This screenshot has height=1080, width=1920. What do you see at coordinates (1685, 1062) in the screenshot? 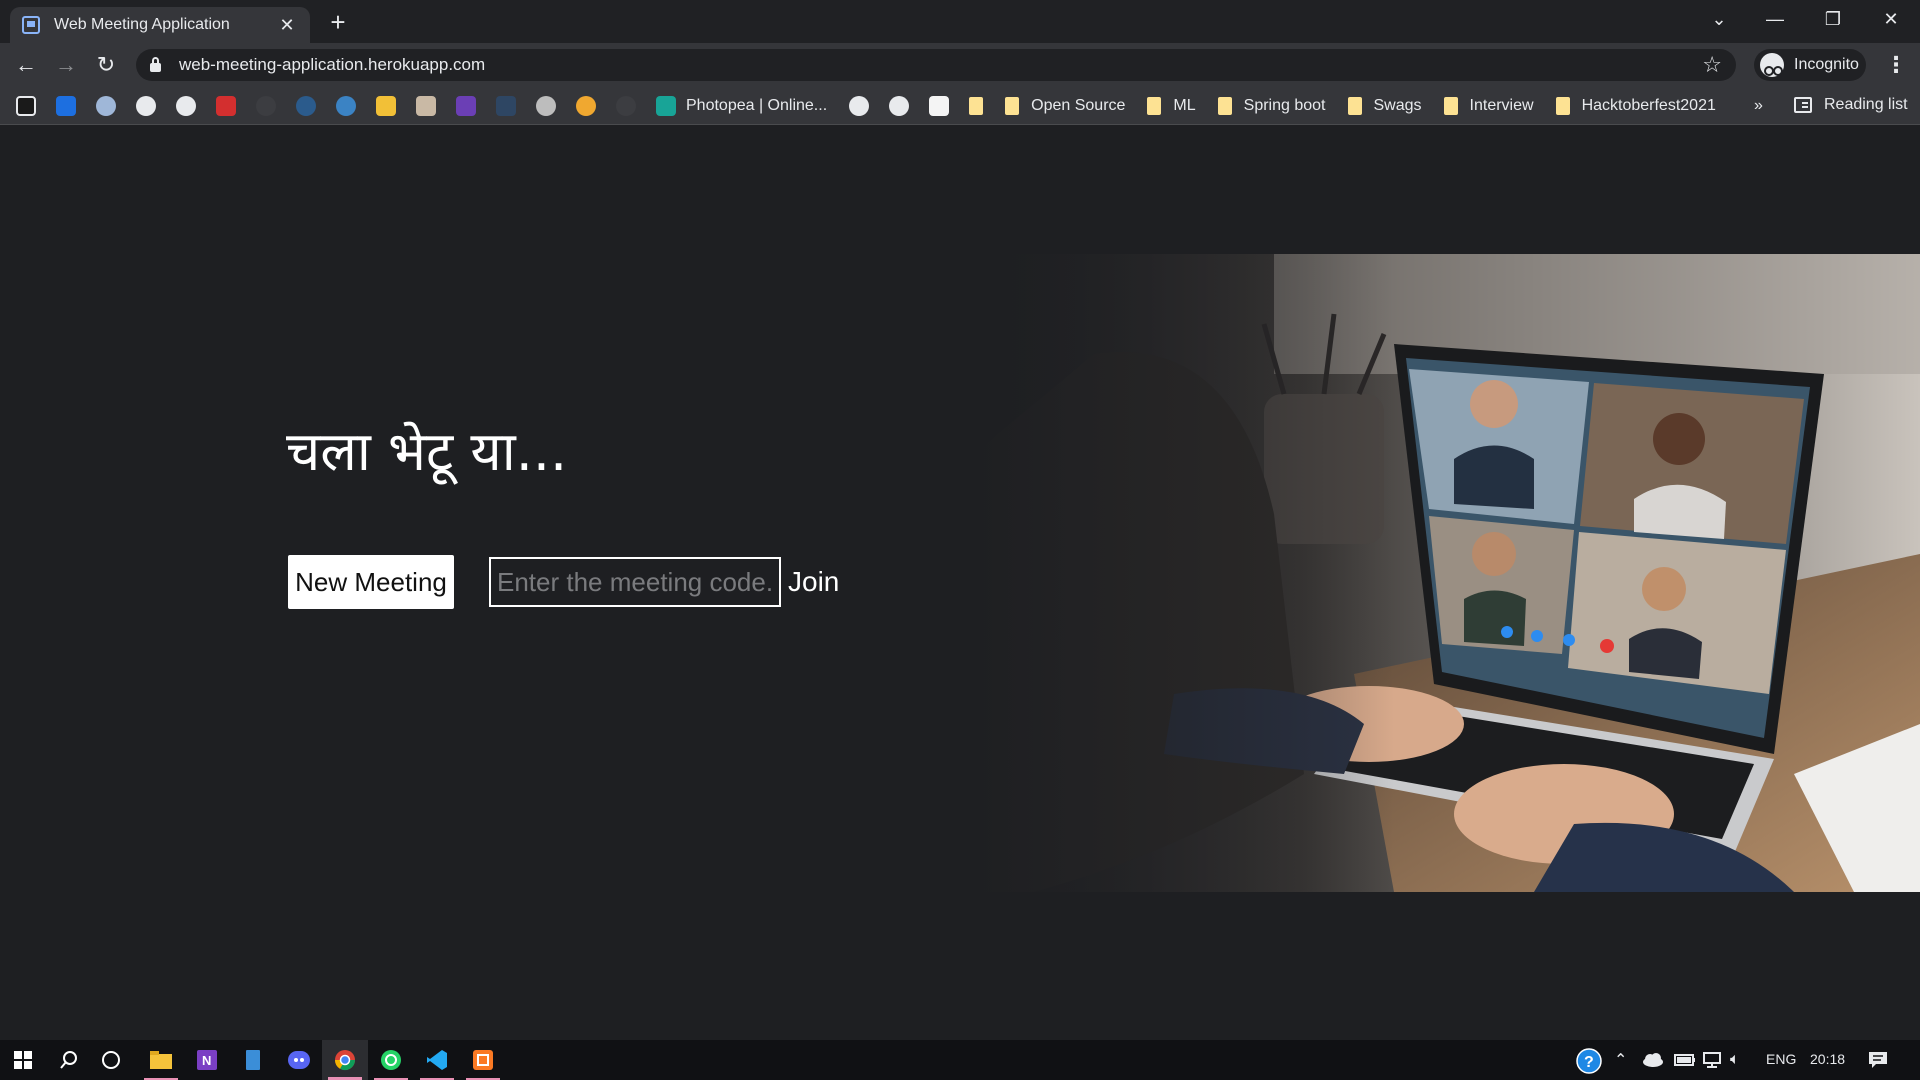
I see `battery-icon` at bounding box center [1685, 1062].